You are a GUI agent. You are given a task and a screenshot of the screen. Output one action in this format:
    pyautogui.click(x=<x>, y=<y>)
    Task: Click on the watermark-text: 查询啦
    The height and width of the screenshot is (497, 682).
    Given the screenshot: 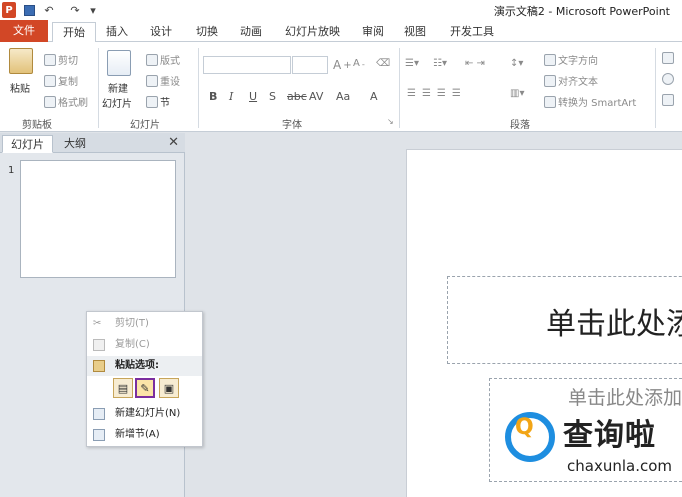 What is the action you would take?
    pyautogui.click(x=609, y=435)
    